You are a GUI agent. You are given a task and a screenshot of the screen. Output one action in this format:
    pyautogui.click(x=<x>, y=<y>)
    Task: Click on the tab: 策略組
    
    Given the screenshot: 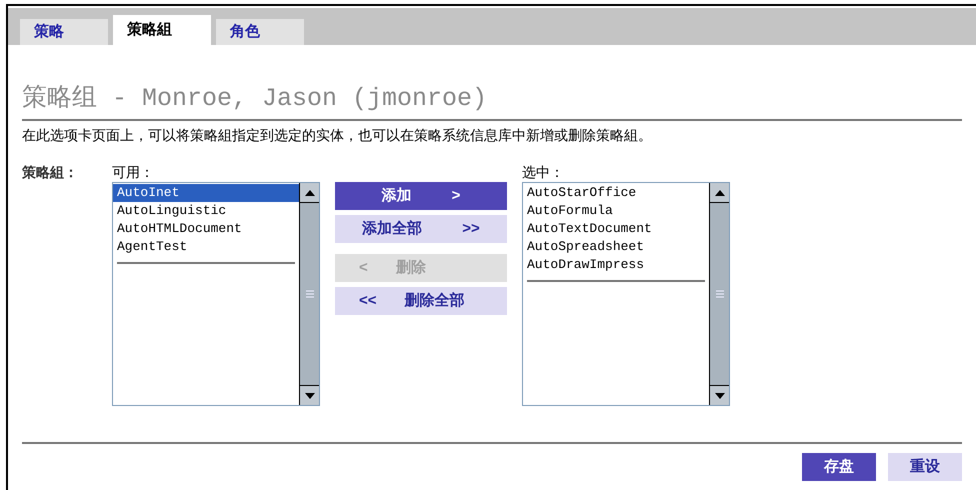 What is the action you would take?
    pyautogui.click(x=162, y=30)
    